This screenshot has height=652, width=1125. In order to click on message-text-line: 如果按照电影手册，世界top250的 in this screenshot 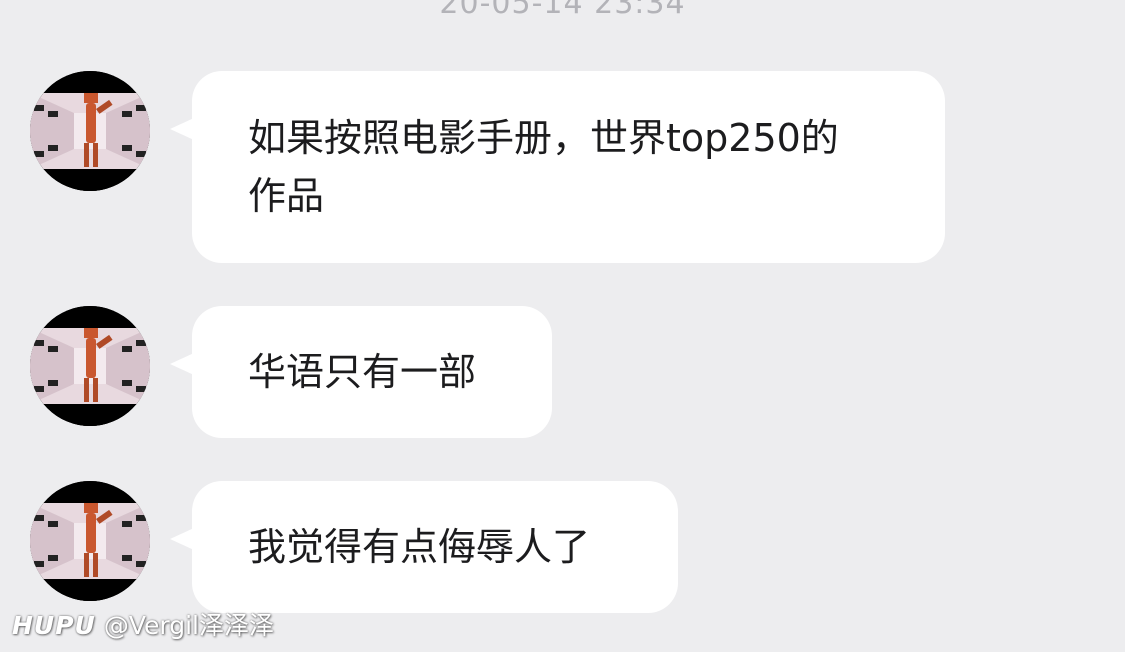, I will do `click(543, 138)`.